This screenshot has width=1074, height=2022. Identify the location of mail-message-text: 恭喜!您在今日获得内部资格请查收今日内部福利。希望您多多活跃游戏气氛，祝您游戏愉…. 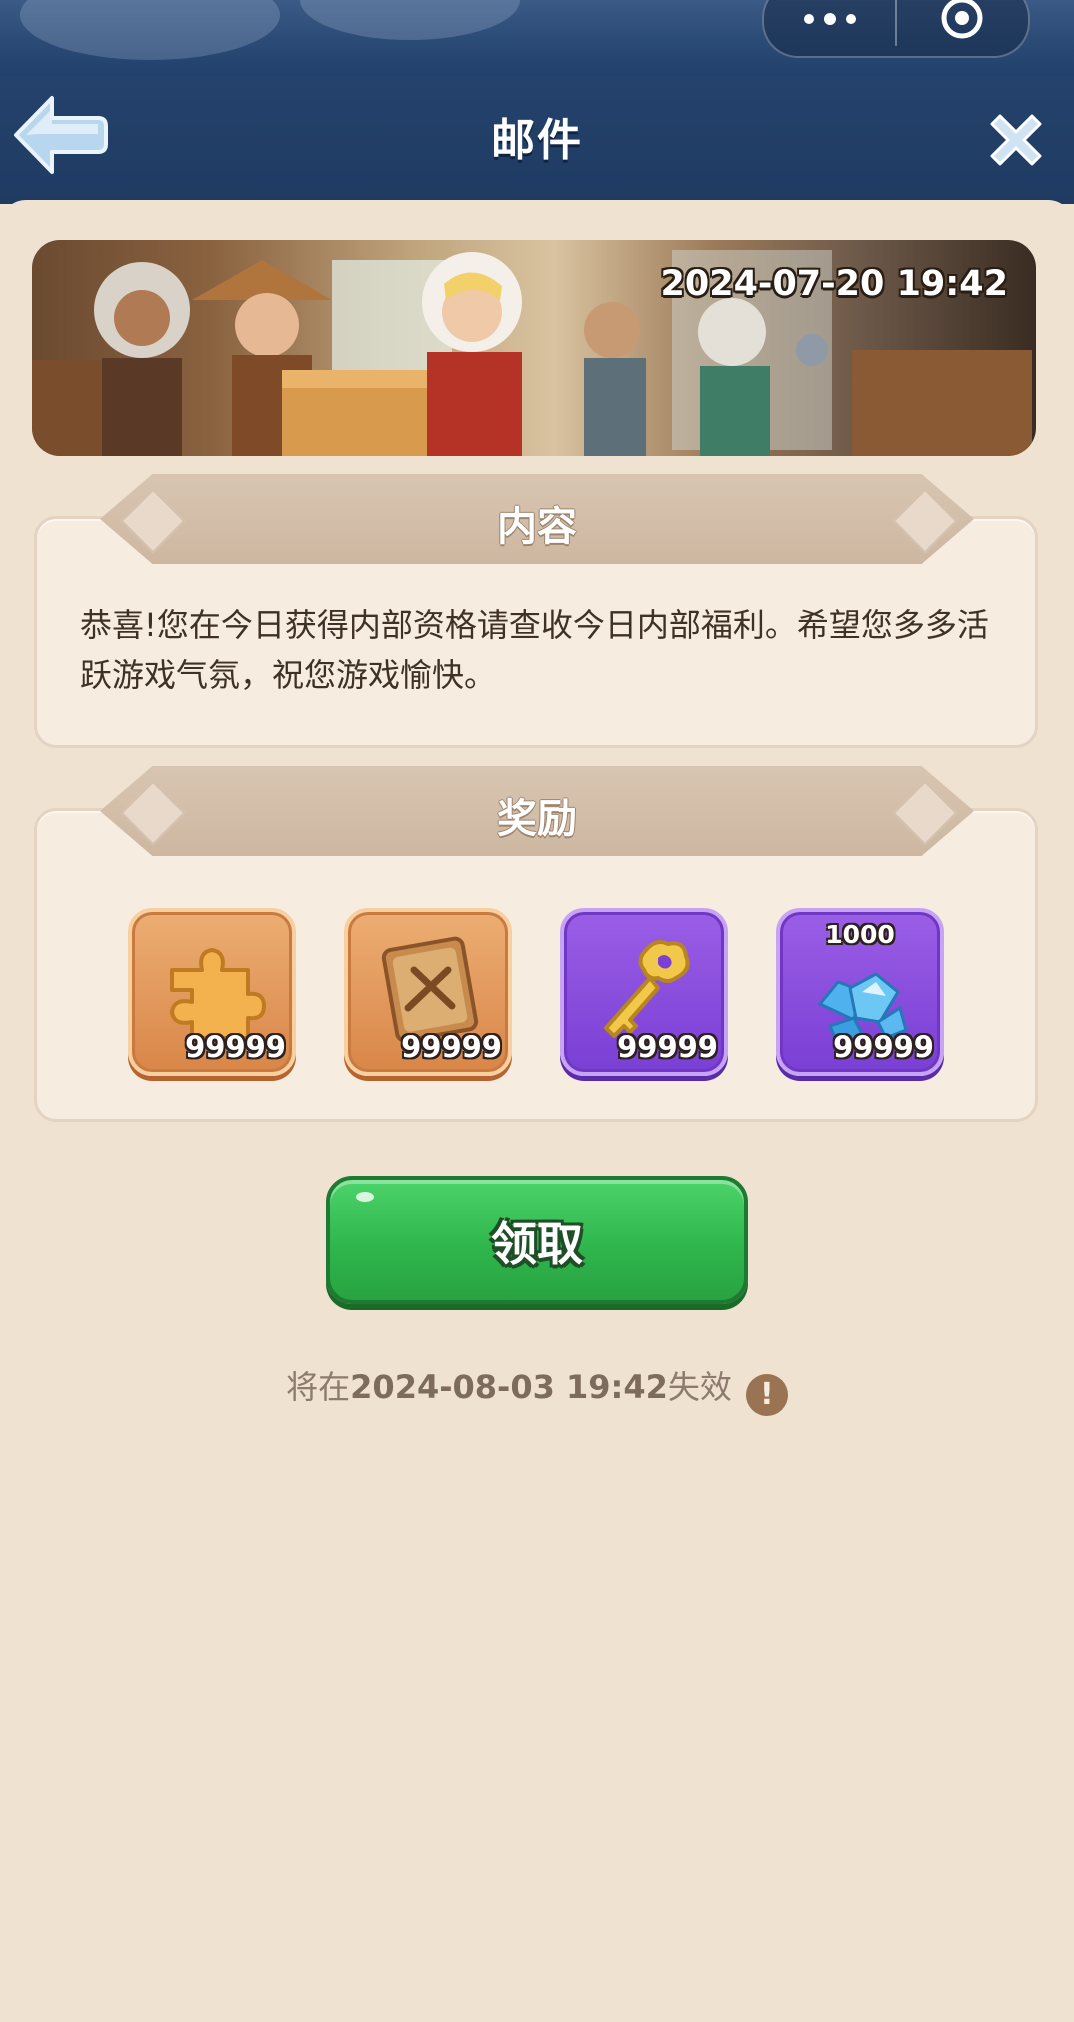
(534, 650).